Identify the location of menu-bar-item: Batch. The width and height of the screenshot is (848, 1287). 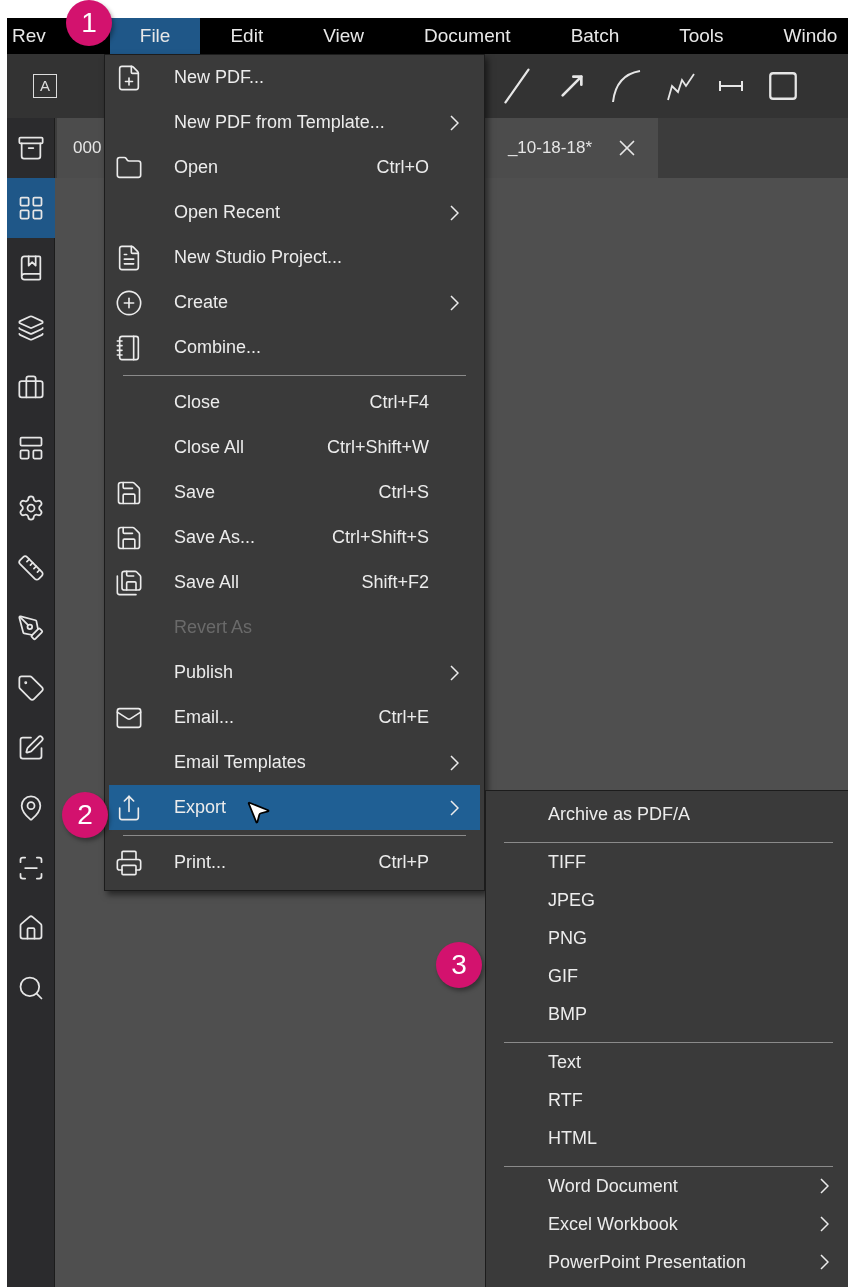
(595, 36).